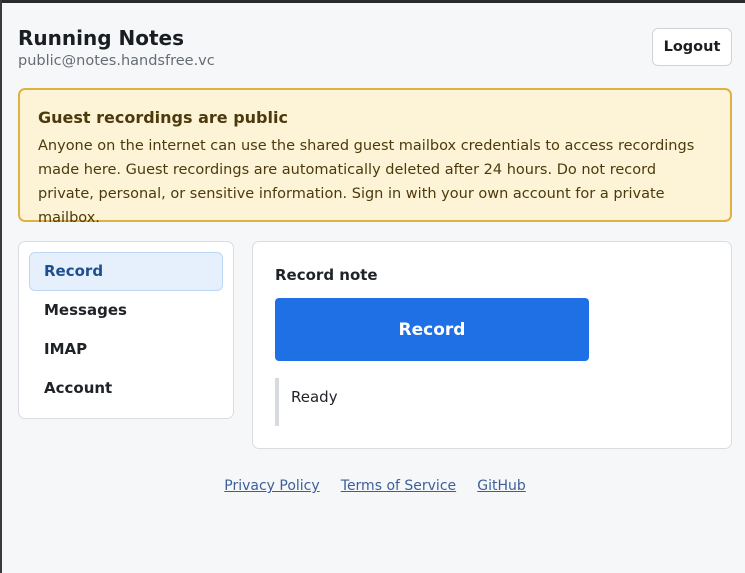 The width and height of the screenshot is (745, 573). What do you see at coordinates (116, 61) in the screenshot?
I see `account-email: public@notes.handsfree.vc` at bounding box center [116, 61].